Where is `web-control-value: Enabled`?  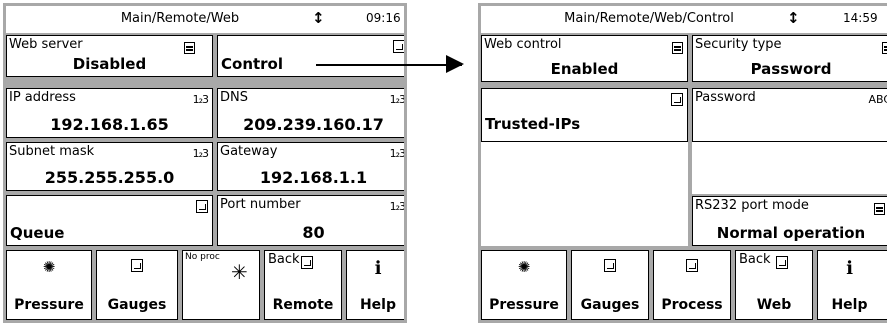
web-control-value: Enabled is located at coordinates (584, 69).